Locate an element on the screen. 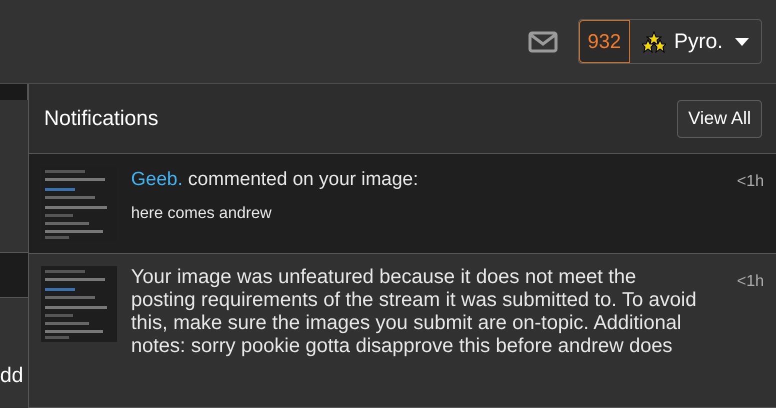  comment-text: here comes andrew is located at coordinates (202, 214).